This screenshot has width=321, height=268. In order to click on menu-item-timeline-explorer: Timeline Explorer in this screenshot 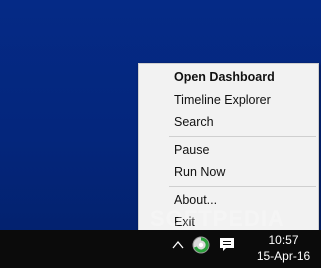, I will do `click(228, 100)`.